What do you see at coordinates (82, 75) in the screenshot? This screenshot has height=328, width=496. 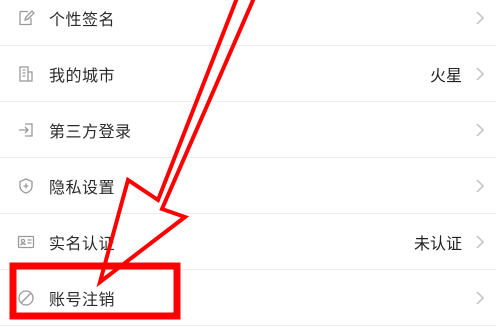 I see `settings-item-label: 我的城市` at bounding box center [82, 75].